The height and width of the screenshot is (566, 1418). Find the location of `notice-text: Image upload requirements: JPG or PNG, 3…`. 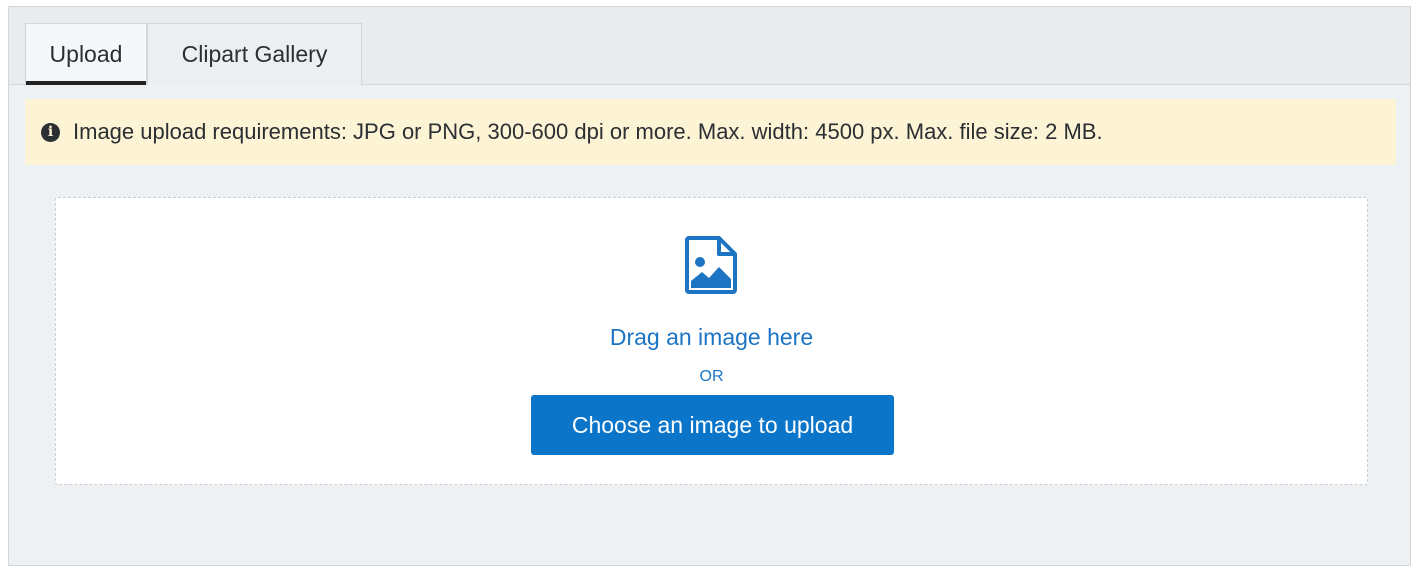

notice-text: Image upload requirements: JPG or PNG, 3… is located at coordinates (588, 131).